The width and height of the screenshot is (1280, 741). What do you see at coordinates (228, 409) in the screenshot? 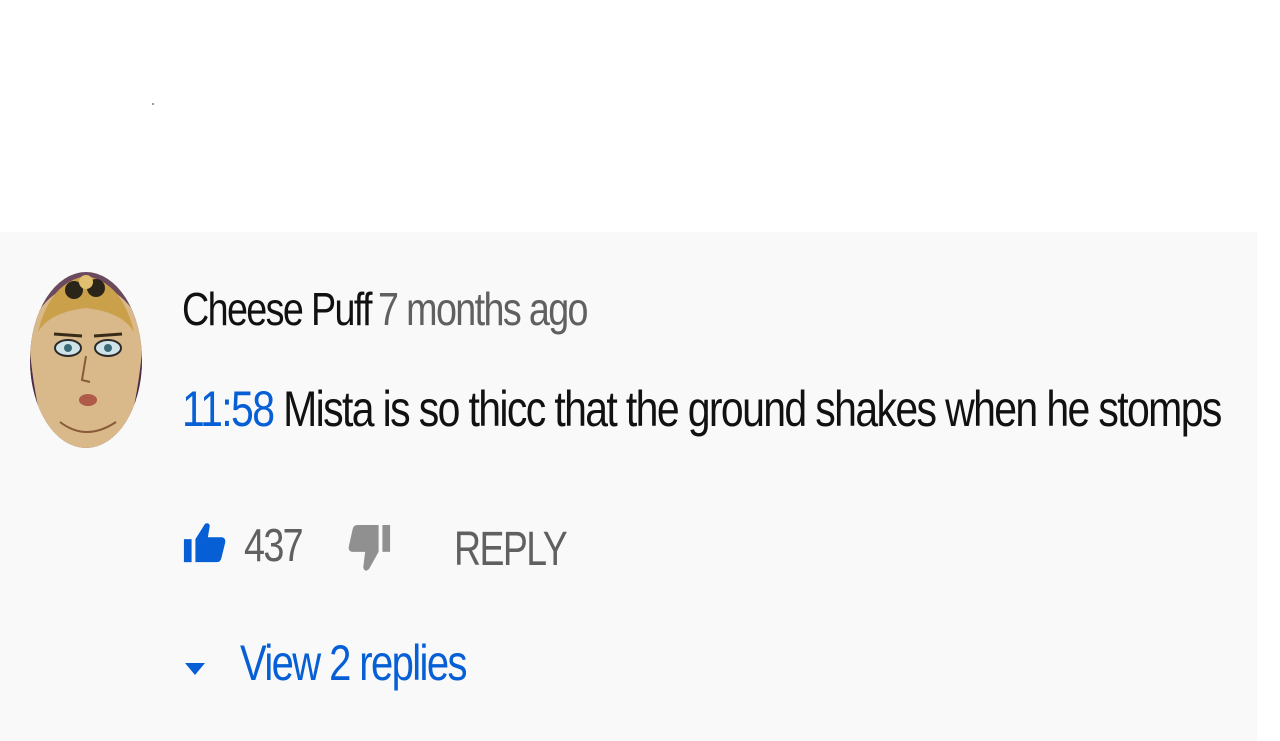
I see `timestamp-link: 11:58` at bounding box center [228, 409].